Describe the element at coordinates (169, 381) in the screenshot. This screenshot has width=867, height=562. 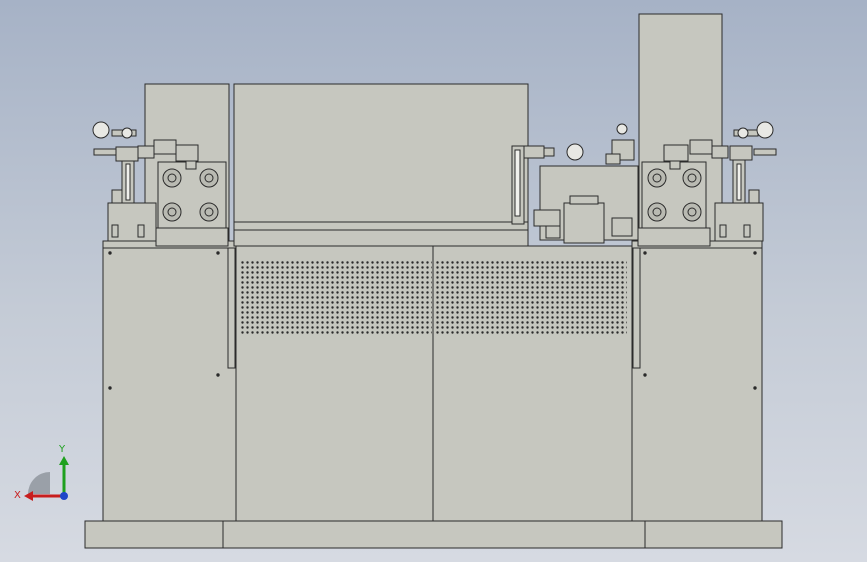
I see `left-cabinet` at that location.